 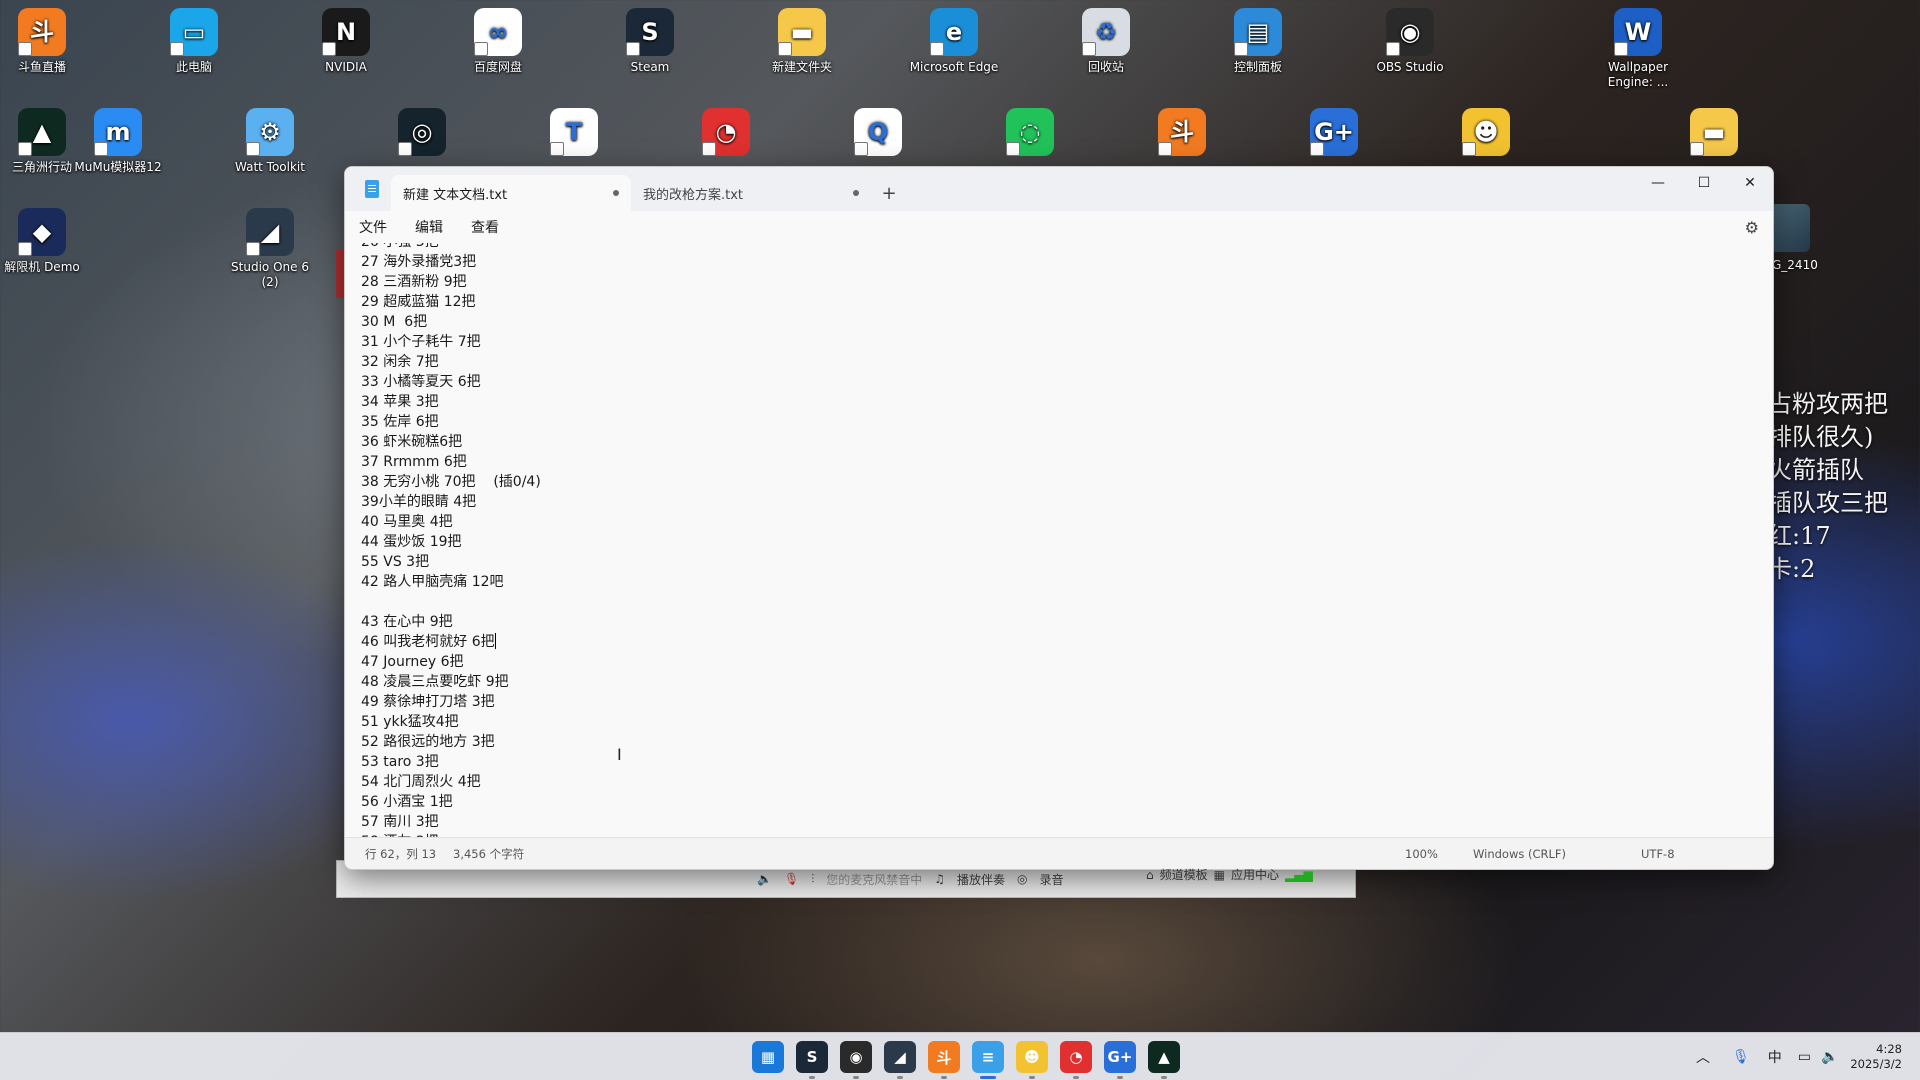 I want to click on desktop-shortcut: ▭ 此电脑, so click(x=194, y=41).